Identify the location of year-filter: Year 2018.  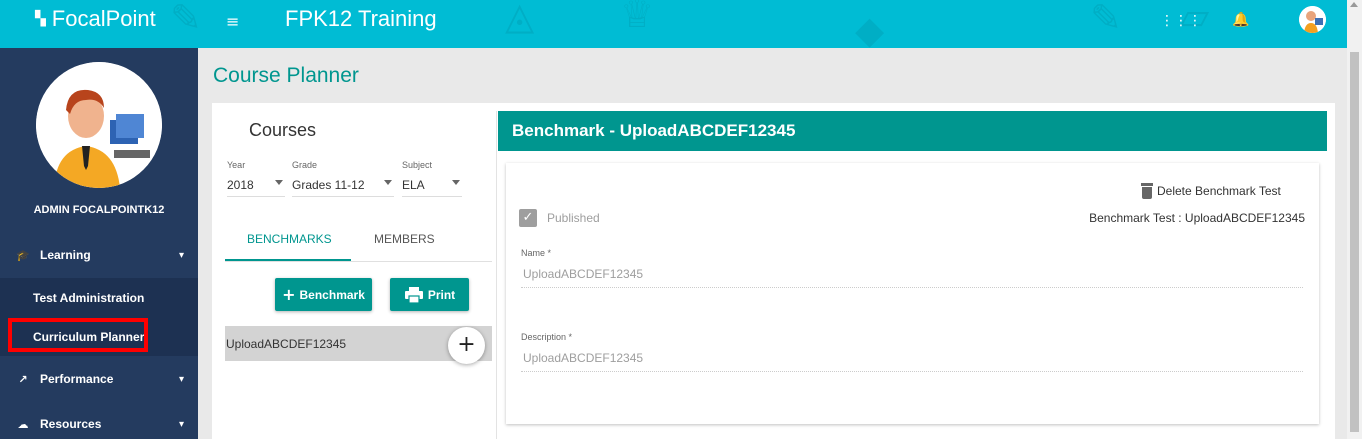
(256, 178).